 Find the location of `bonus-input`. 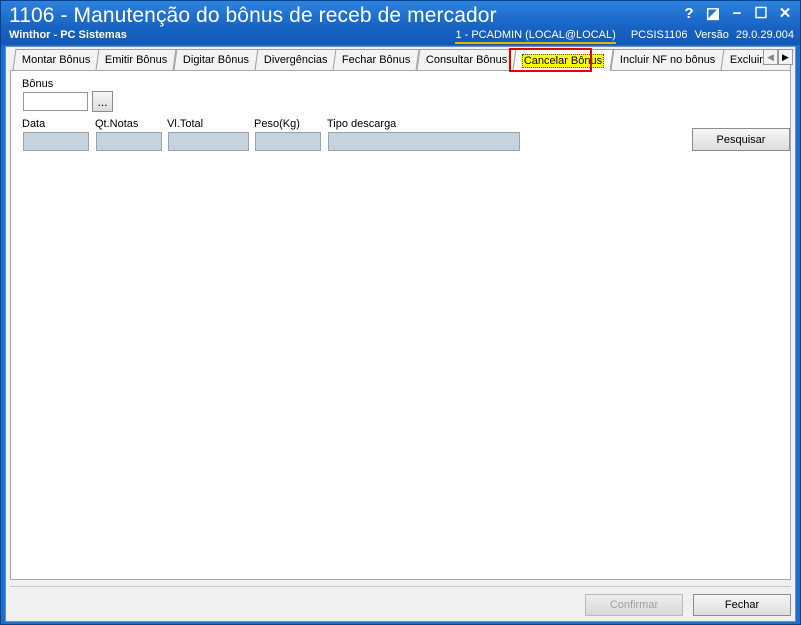

bonus-input is located at coordinates (55, 101).